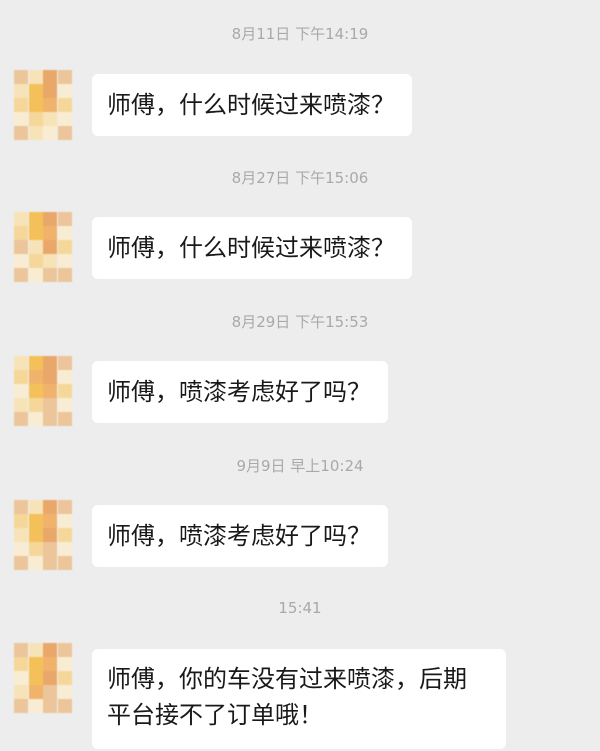 The width and height of the screenshot is (600, 751). What do you see at coordinates (287, 679) in the screenshot?
I see `message-text: 师傅，你的车没有过来喷漆，后期` at bounding box center [287, 679].